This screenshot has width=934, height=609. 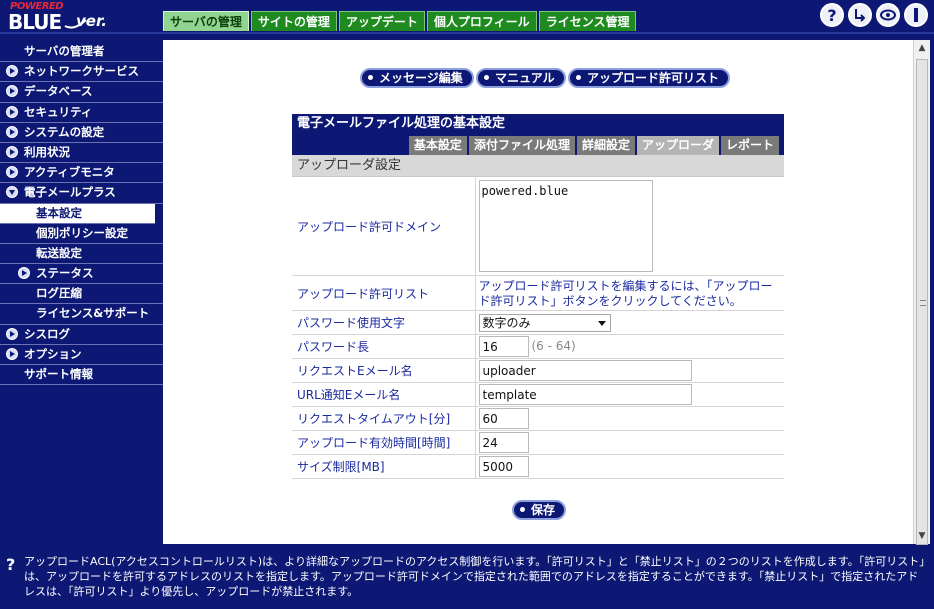 What do you see at coordinates (81, 335) in the screenshot?
I see `sidebar-item-syslog: シスログ` at bounding box center [81, 335].